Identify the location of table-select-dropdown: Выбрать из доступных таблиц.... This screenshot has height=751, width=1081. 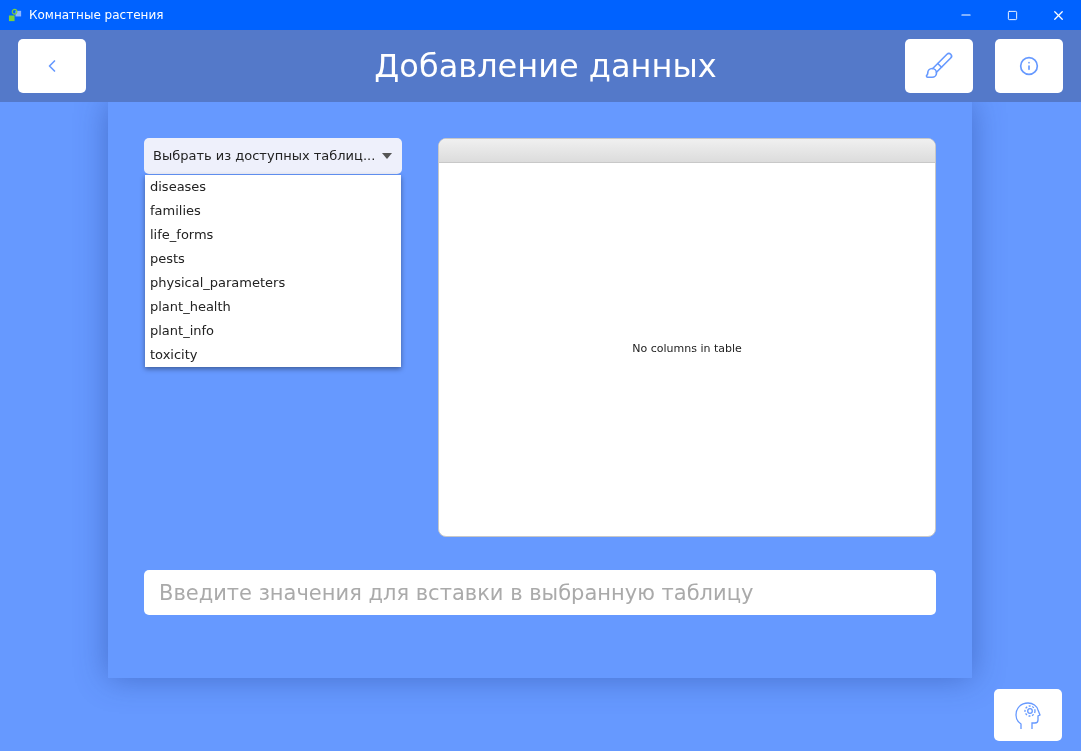
(273, 156).